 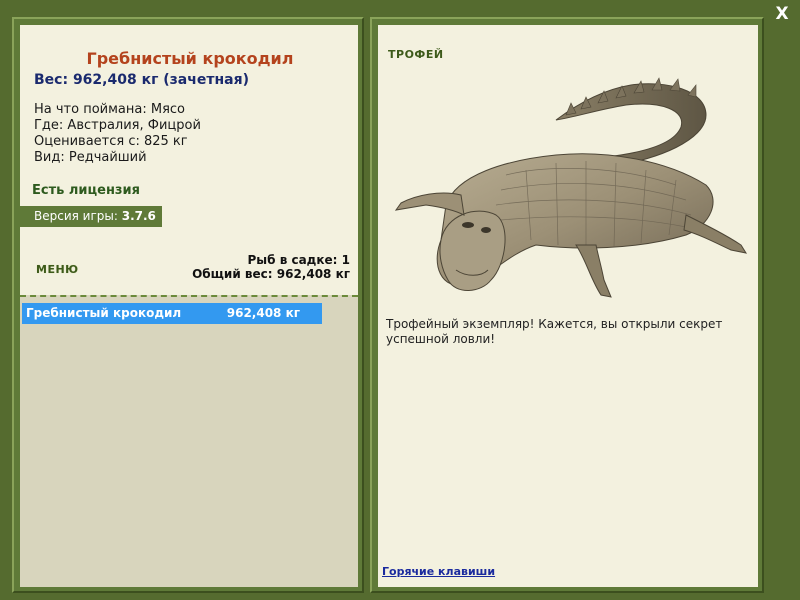 I want to click on close-button: X, so click(x=782, y=14).